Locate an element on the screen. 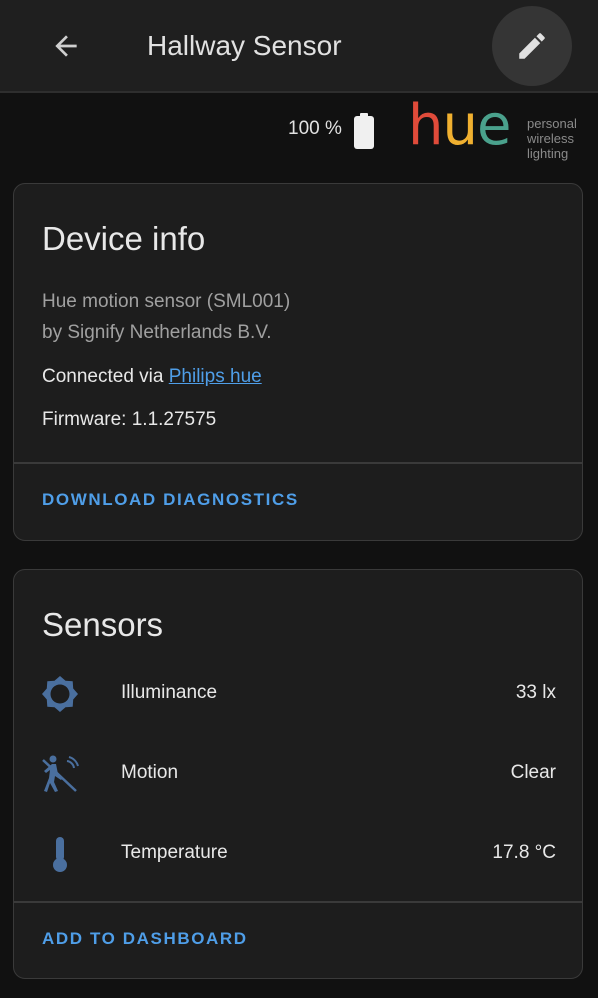 The image size is (598, 998). sensor-row-illuminance: Illuminance 33 lx is located at coordinates (298, 694).